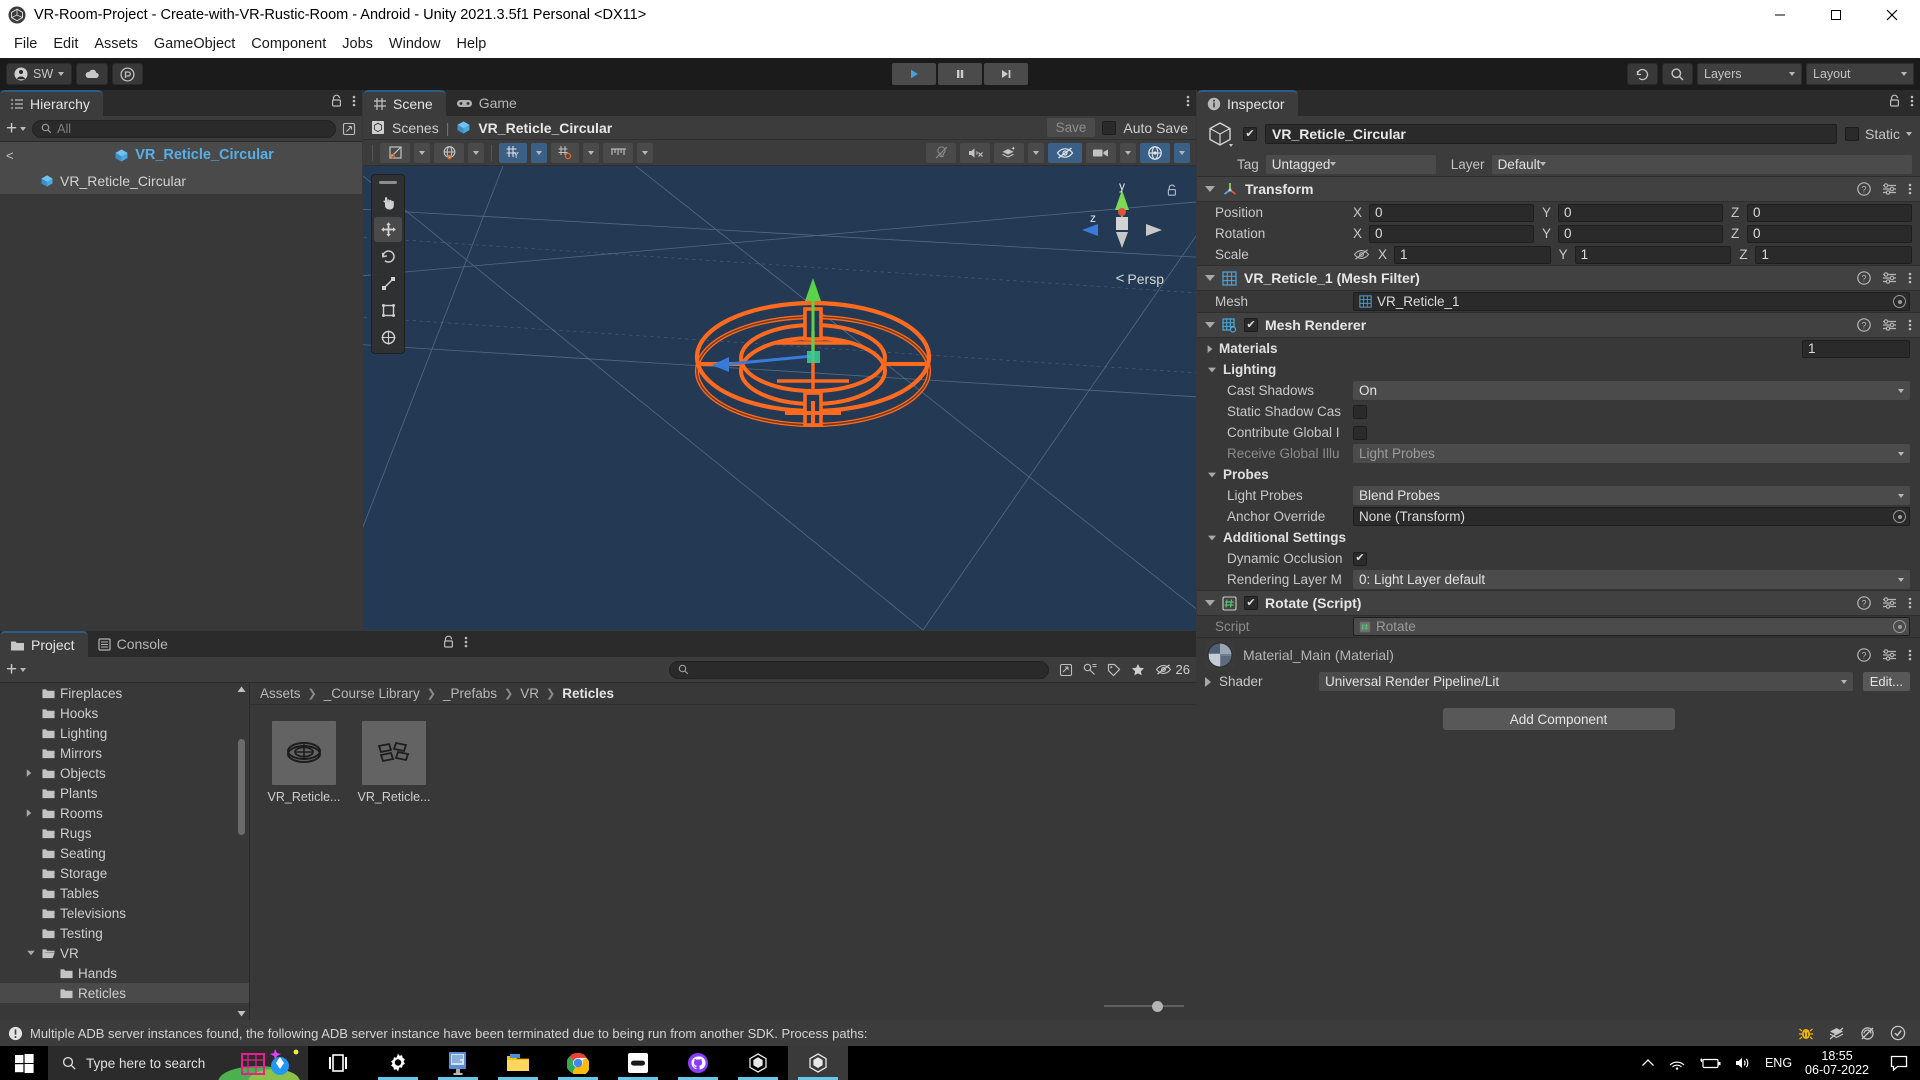 The image size is (1920, 1080). I want to click on folder-expand-arrow, so click(31, 813).